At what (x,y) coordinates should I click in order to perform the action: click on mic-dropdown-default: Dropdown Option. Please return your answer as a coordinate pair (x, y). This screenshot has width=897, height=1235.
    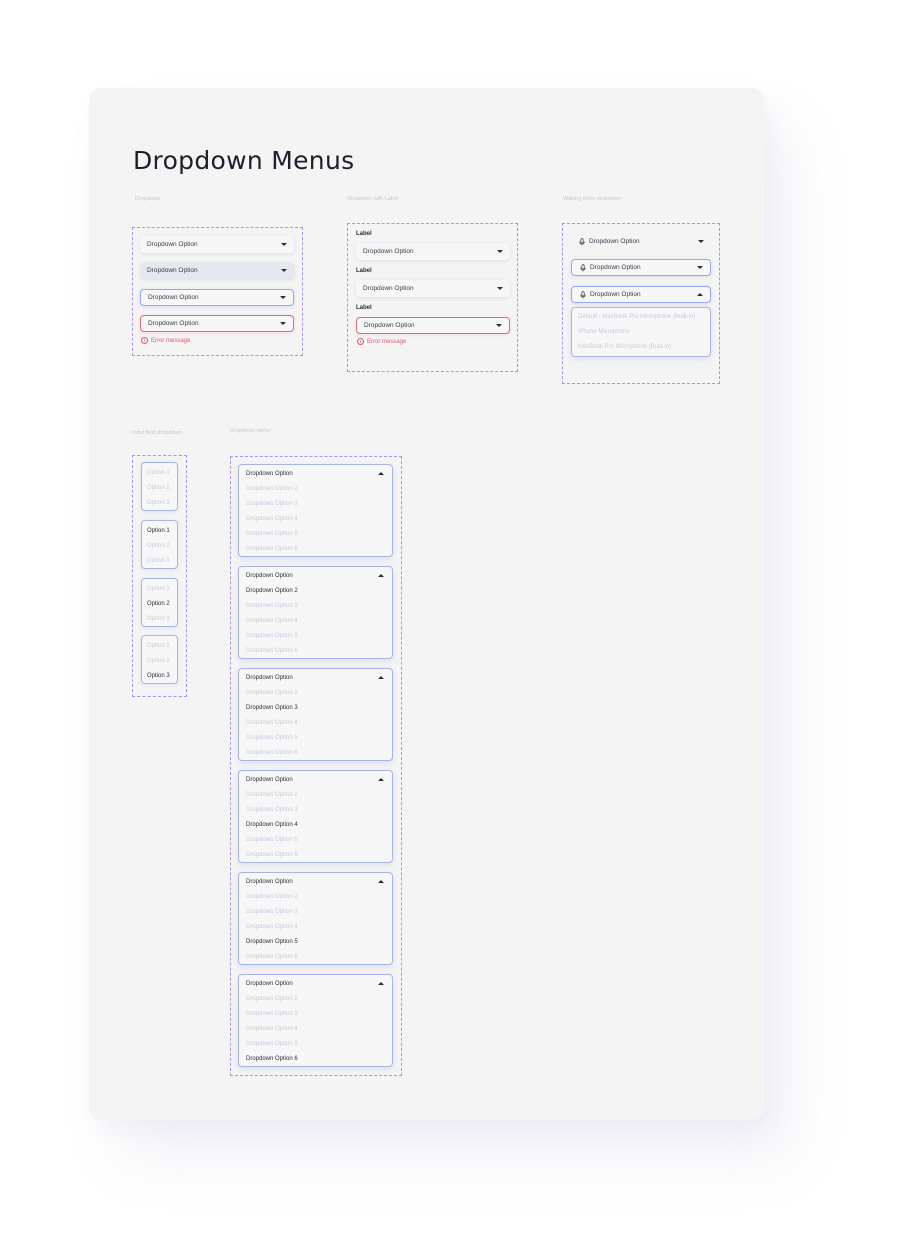
    Looking at the image, I should click on (641, 241).